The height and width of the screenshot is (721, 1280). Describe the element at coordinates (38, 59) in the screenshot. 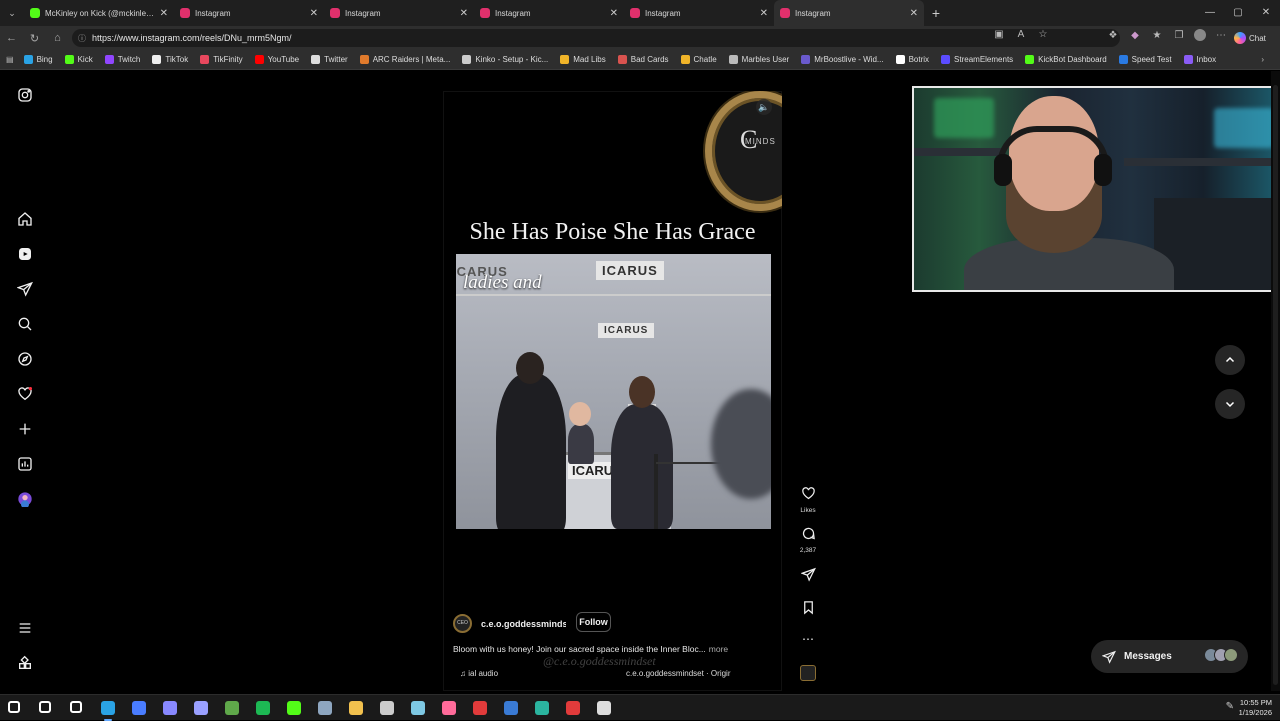

I see `bookmark-item: Bing` at that location.